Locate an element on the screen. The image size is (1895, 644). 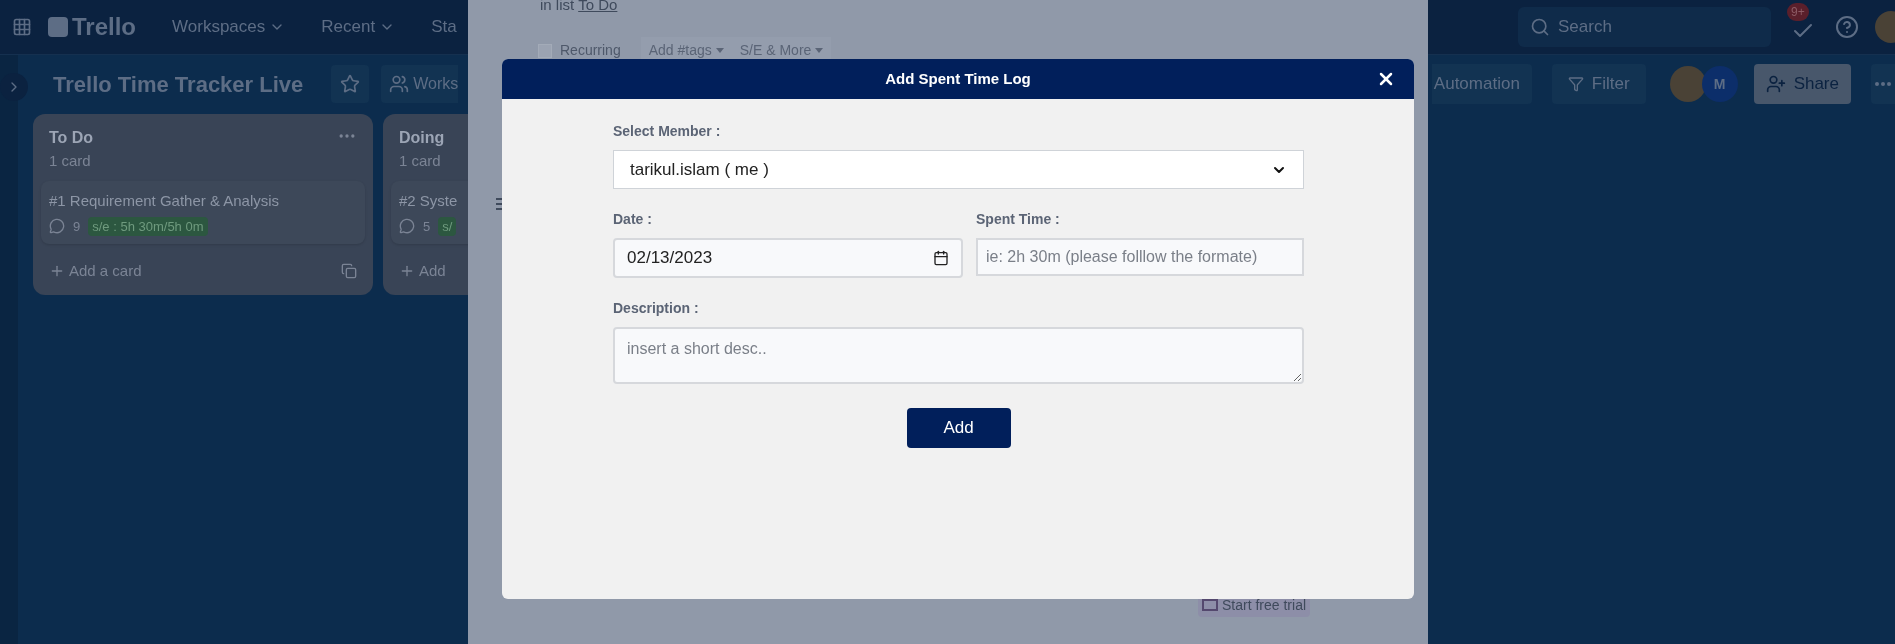
description-field: insert a short desc.. is located at coordinates (958, 355).